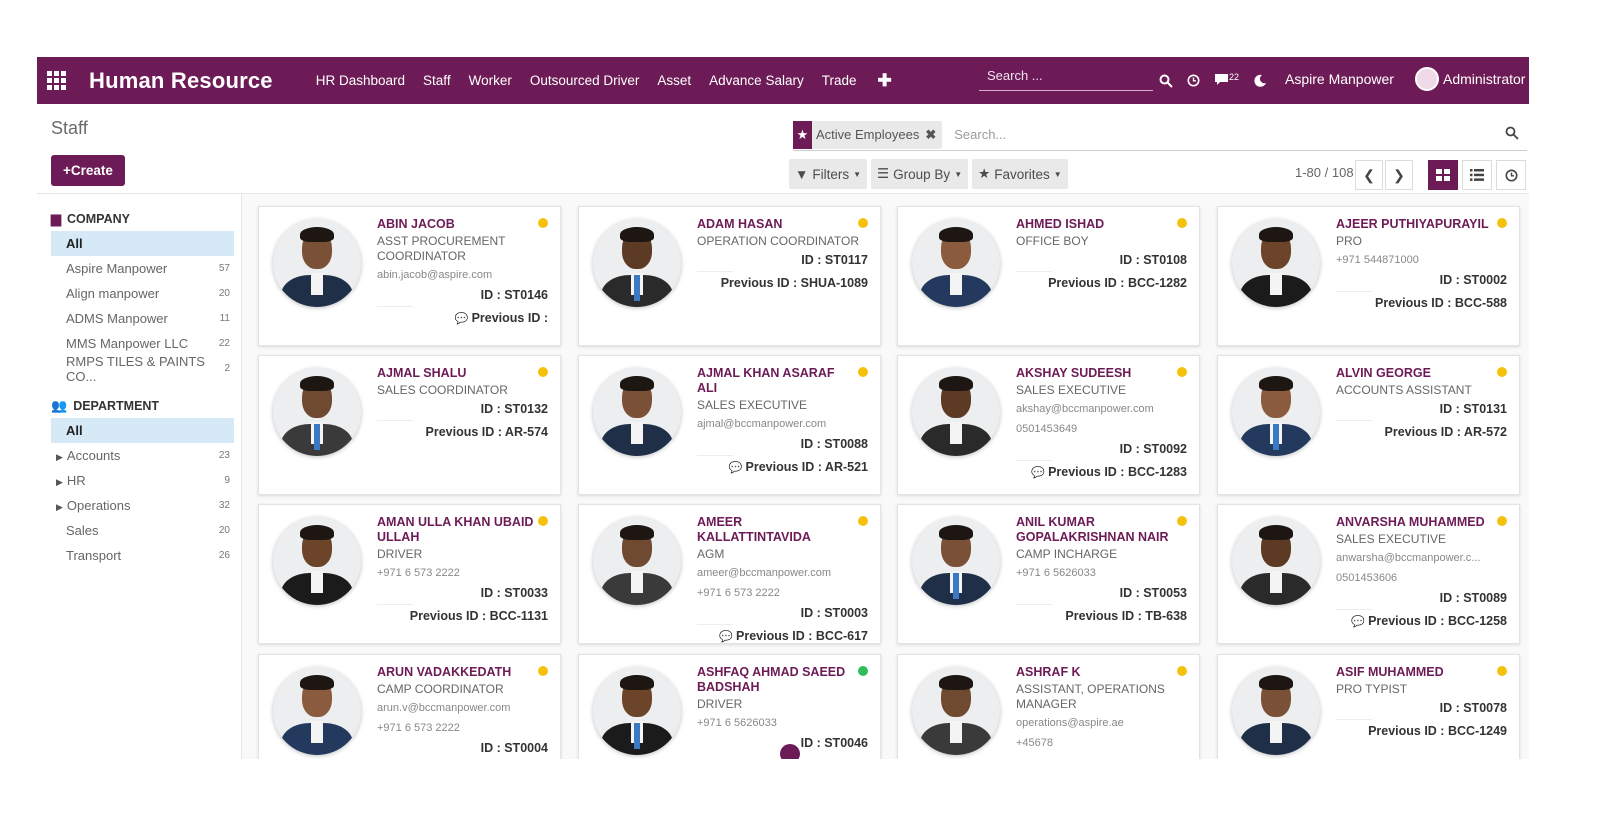 Image resolution: width=1600 pixels, height=829 pixels. What do you see at coordinates (1399, 175) in the screenshot?
I see `pager-next-button: ❯` at bounding box center [1399, 175].